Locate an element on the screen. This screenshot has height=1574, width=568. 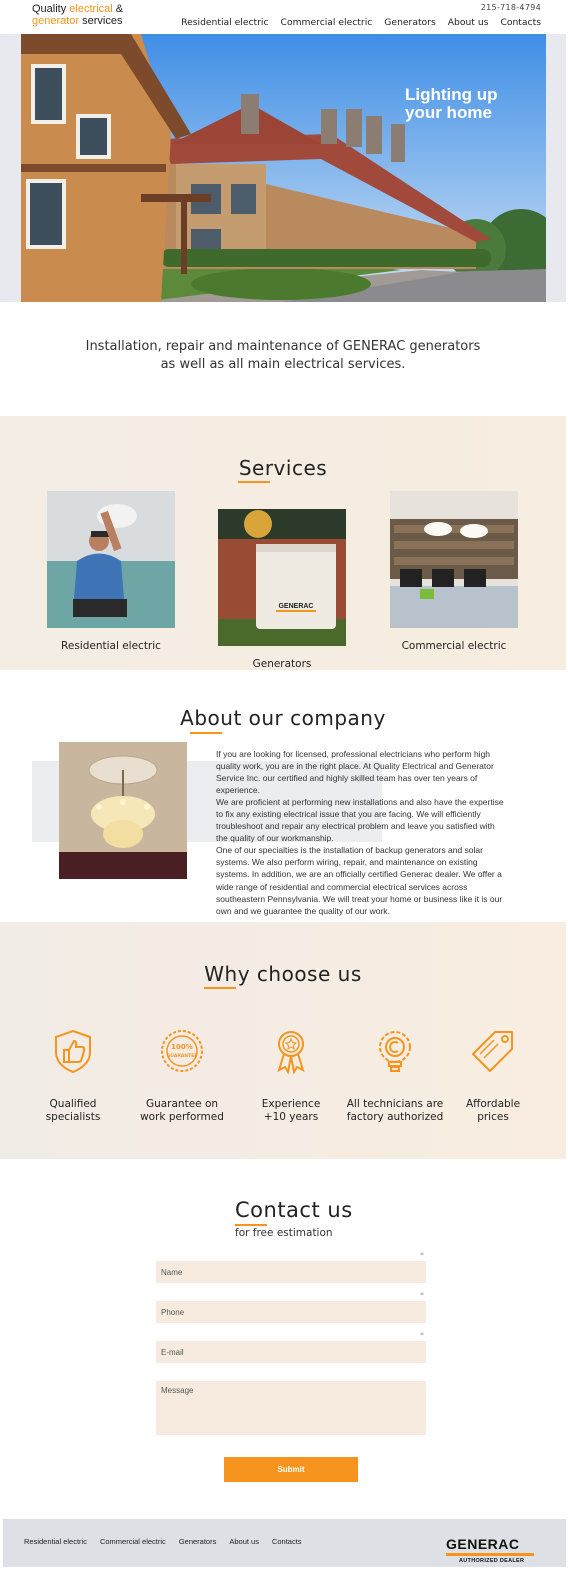
generac-dealer-logo: GENERAC AUTHORIZED DEALER is located at coordinates (490, 1550).